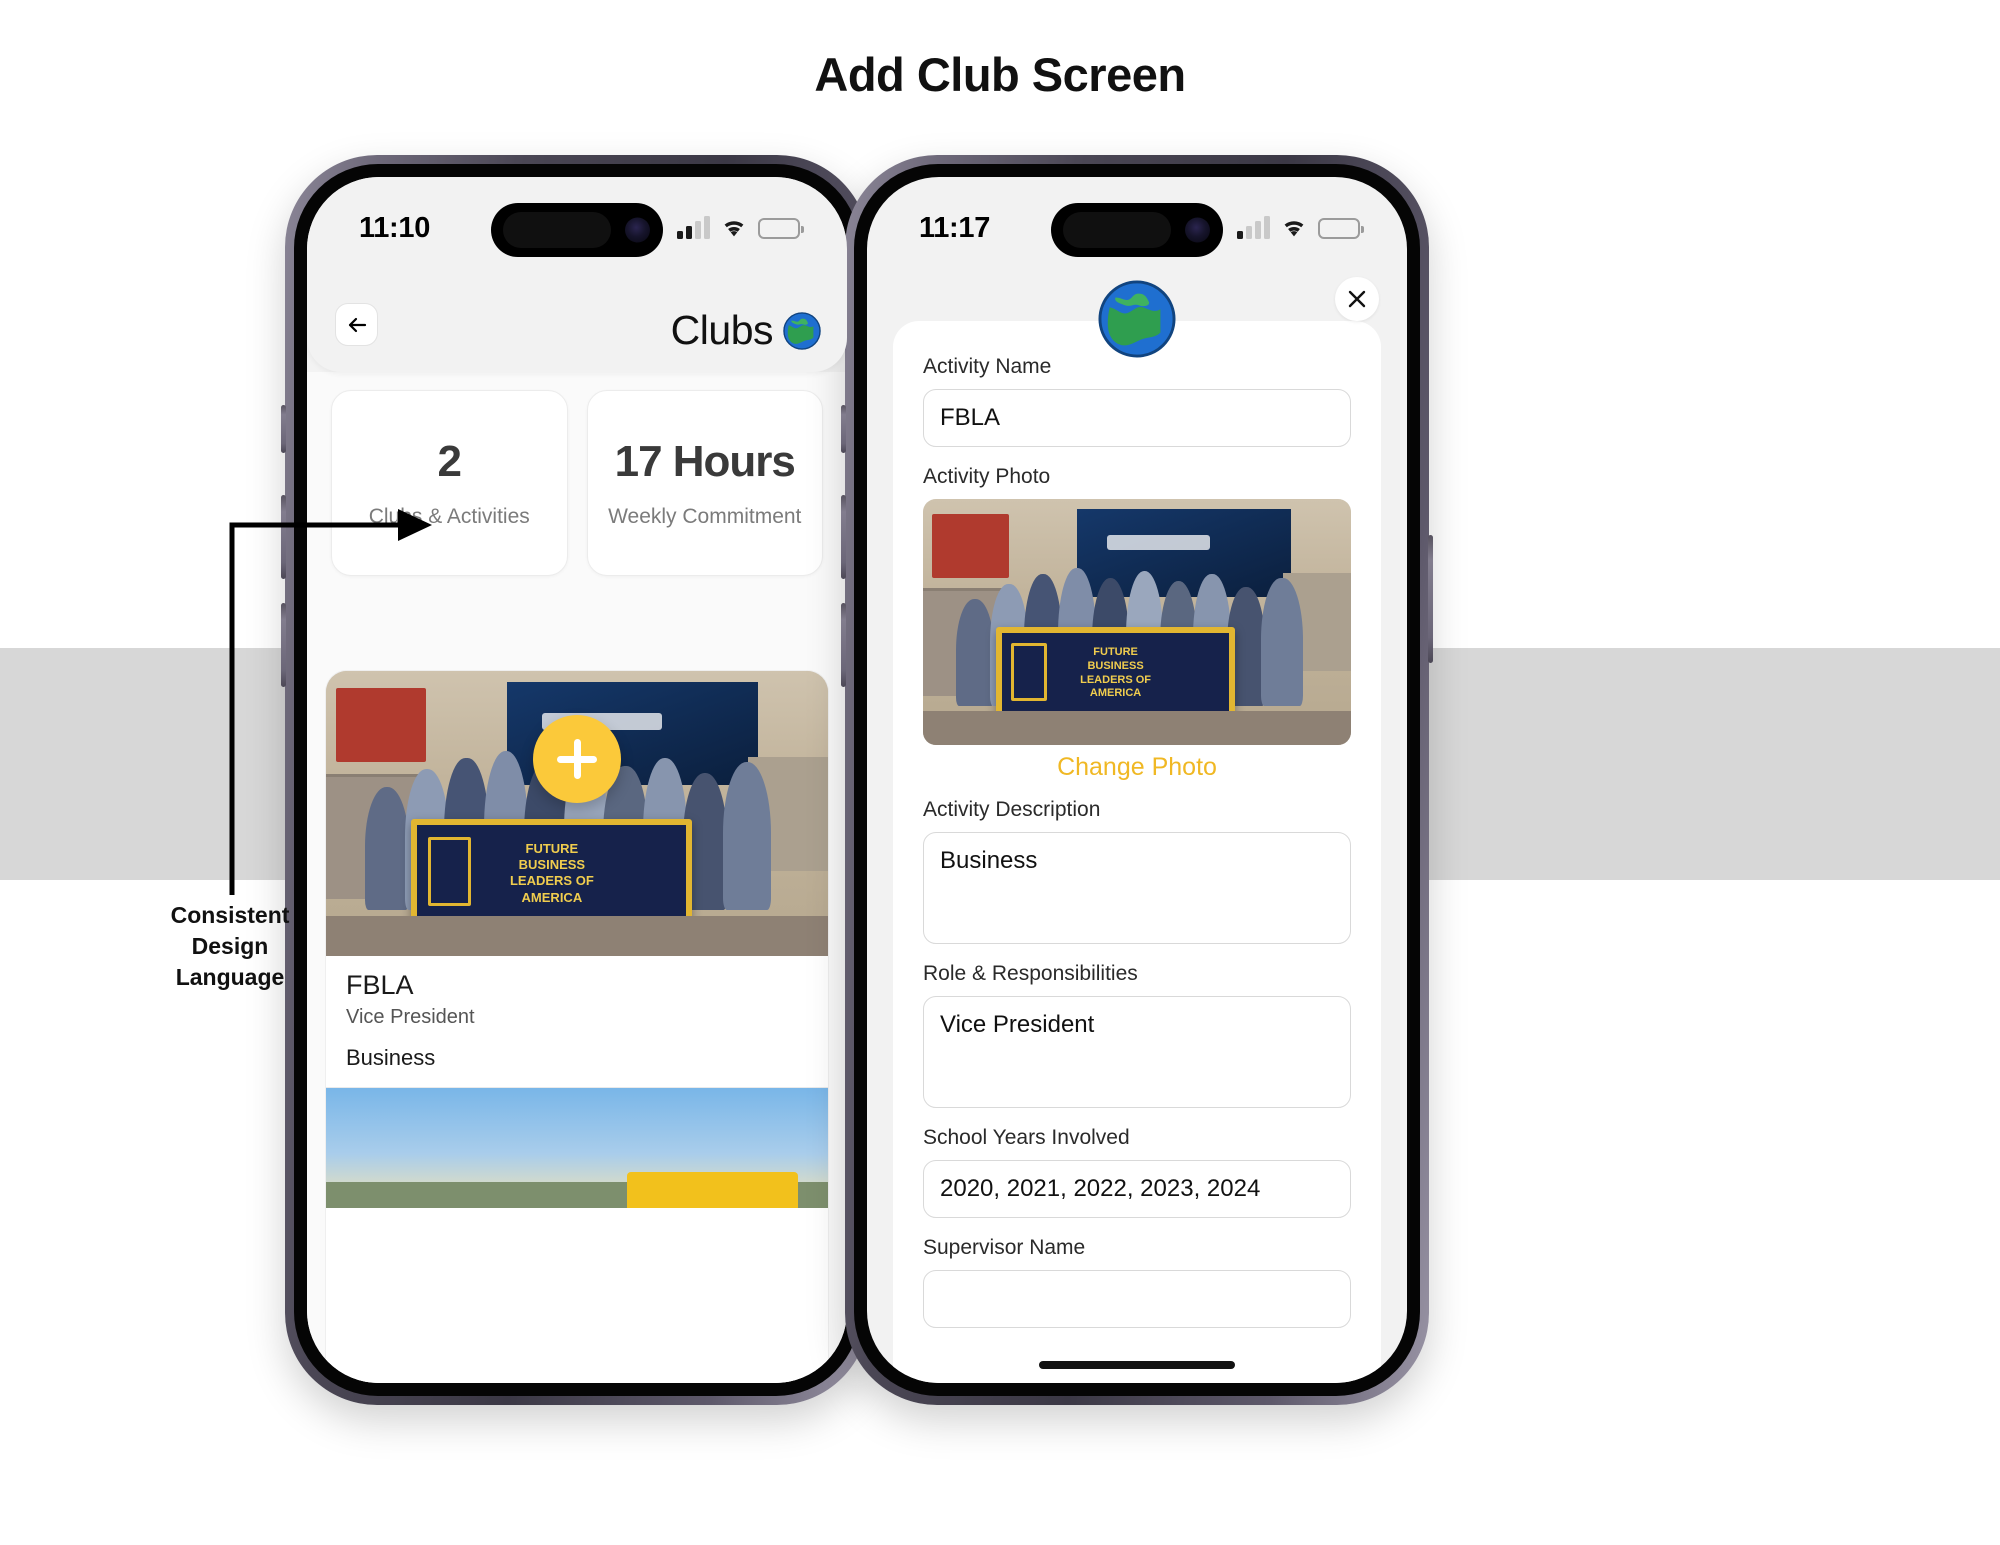 Image resolution: width=2000 pixels, height=1545 pixels. I want to click on annotation-line: Consistent, so click(230, 915).